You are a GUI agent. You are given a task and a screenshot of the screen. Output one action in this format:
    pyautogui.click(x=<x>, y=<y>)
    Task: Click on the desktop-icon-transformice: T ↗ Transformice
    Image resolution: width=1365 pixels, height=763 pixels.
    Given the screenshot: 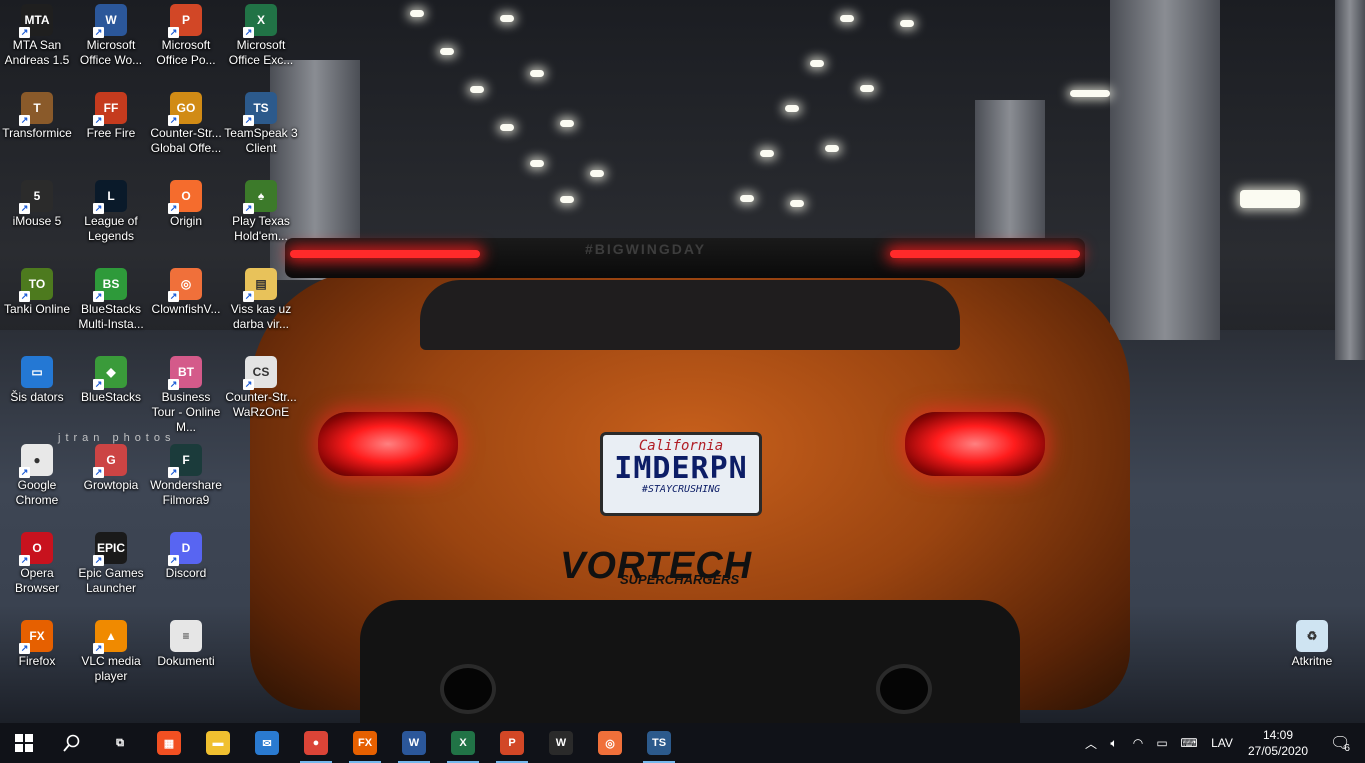 What is the action you would take?
    pyautogui.click(x=37, y=114)
    